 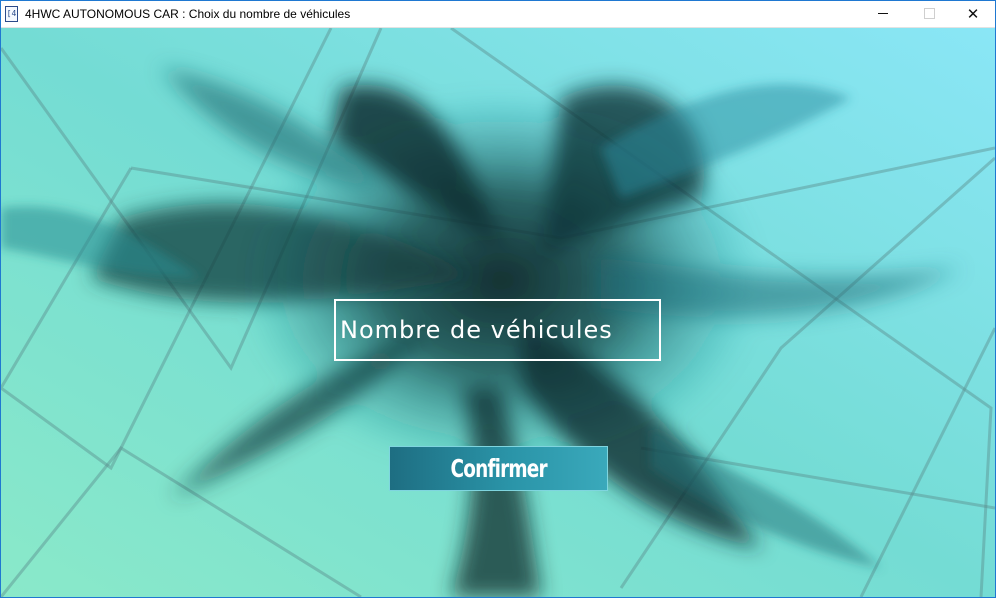 I want to click on close-icon: ✕, so click(x=973, y=14).